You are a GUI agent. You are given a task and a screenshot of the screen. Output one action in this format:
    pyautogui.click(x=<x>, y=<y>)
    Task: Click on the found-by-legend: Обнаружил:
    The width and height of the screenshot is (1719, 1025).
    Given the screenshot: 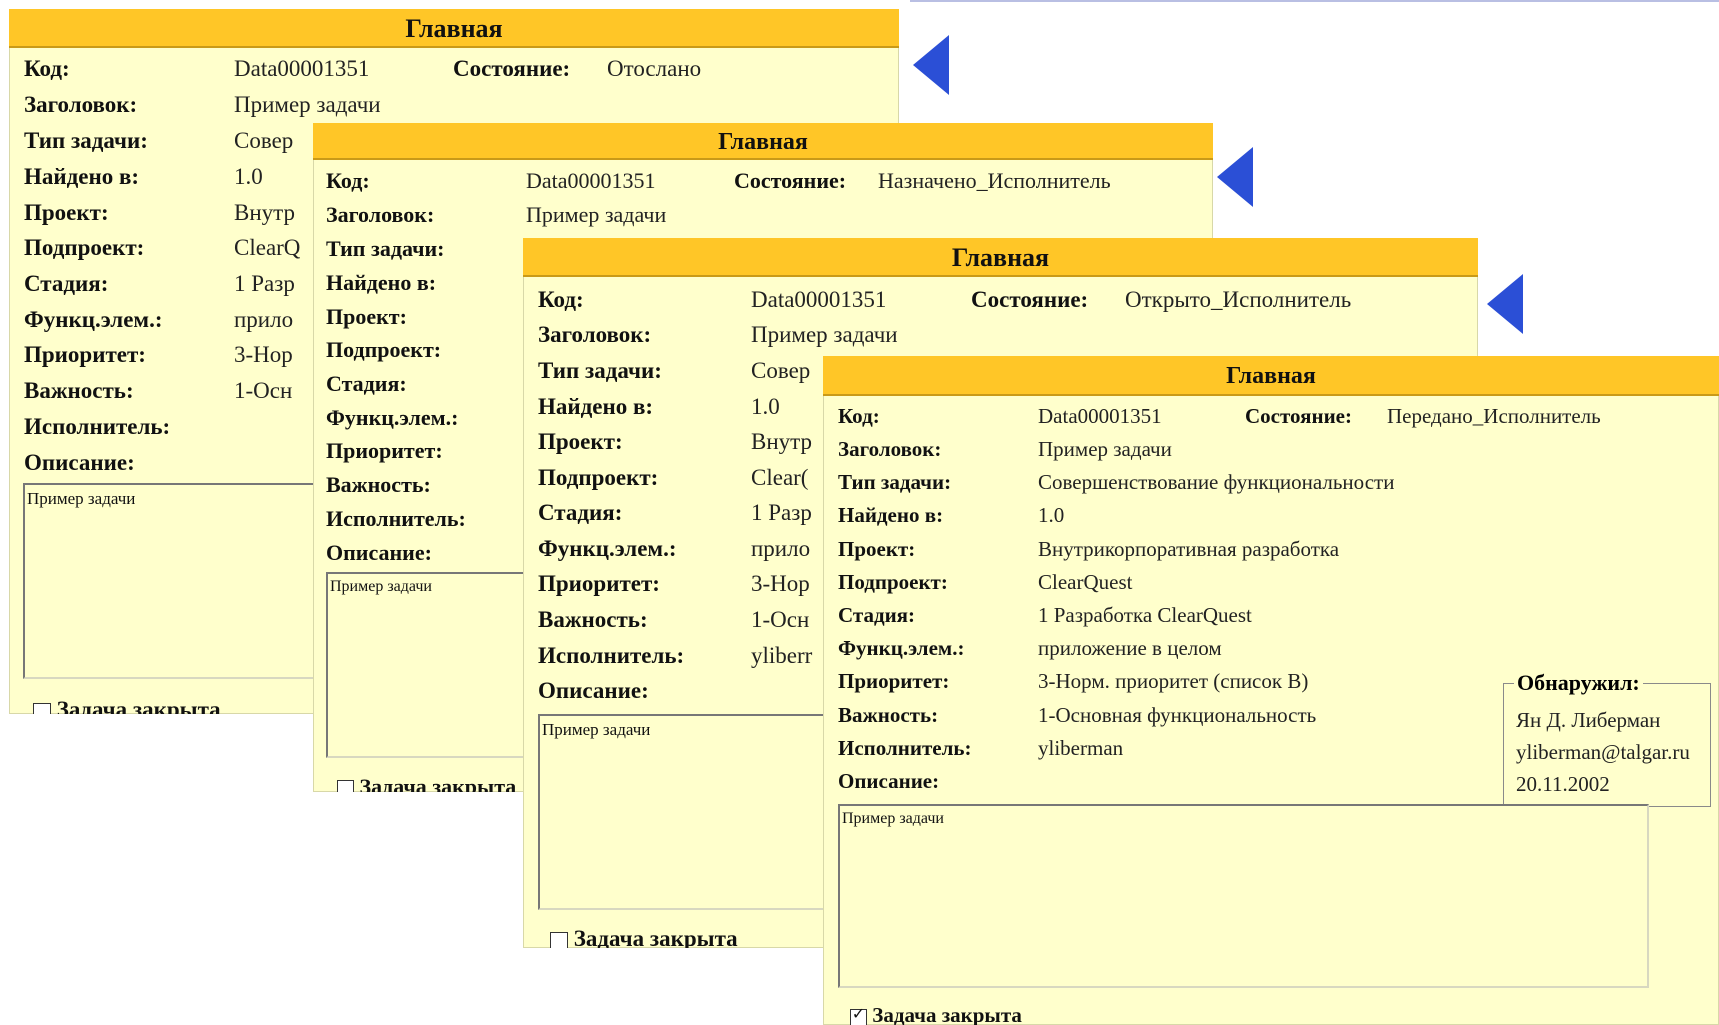 What is the action you would take?
    pyautogui.click(x=1578, y=683)
    